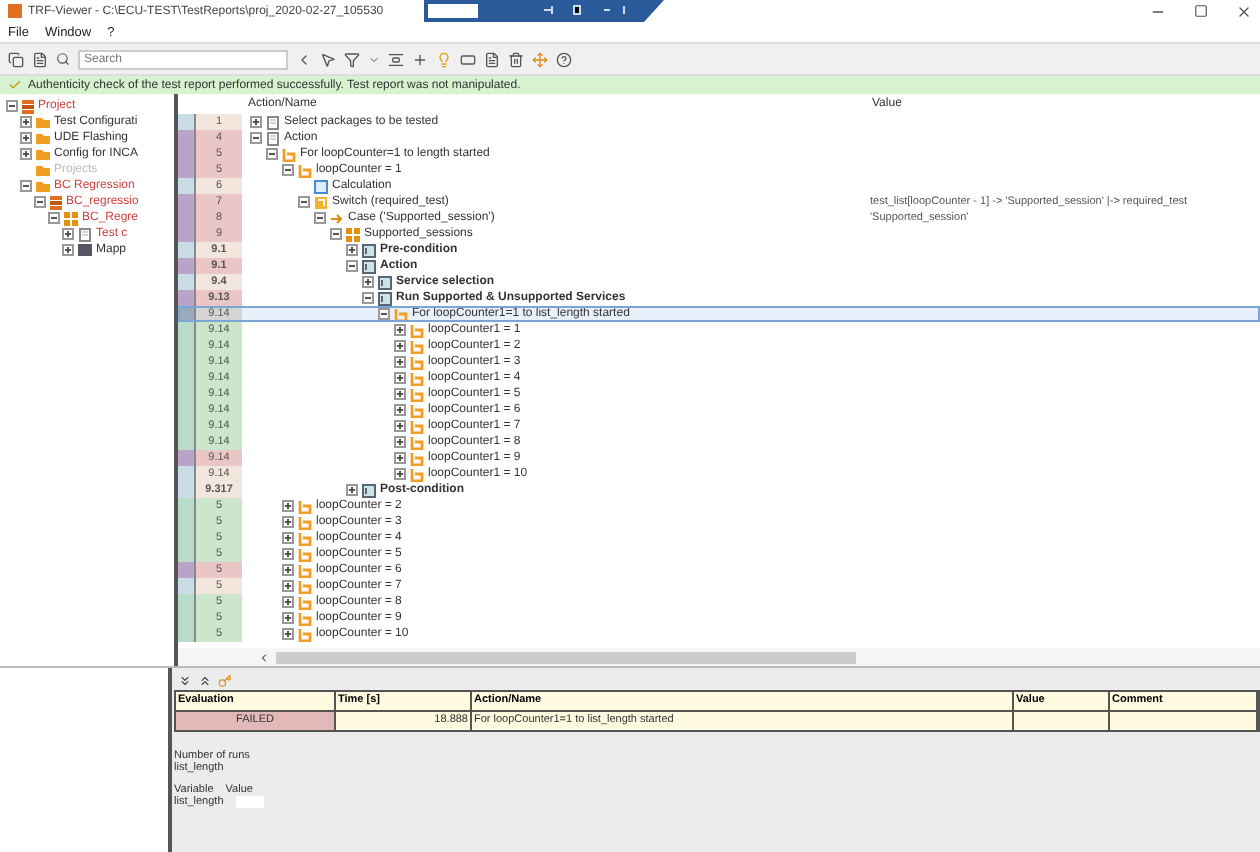 The height and width of the screenshot is (852, 1260). Describe the element at coordinates (15, 85) in the screenshot. I see `check-icon` at that location.